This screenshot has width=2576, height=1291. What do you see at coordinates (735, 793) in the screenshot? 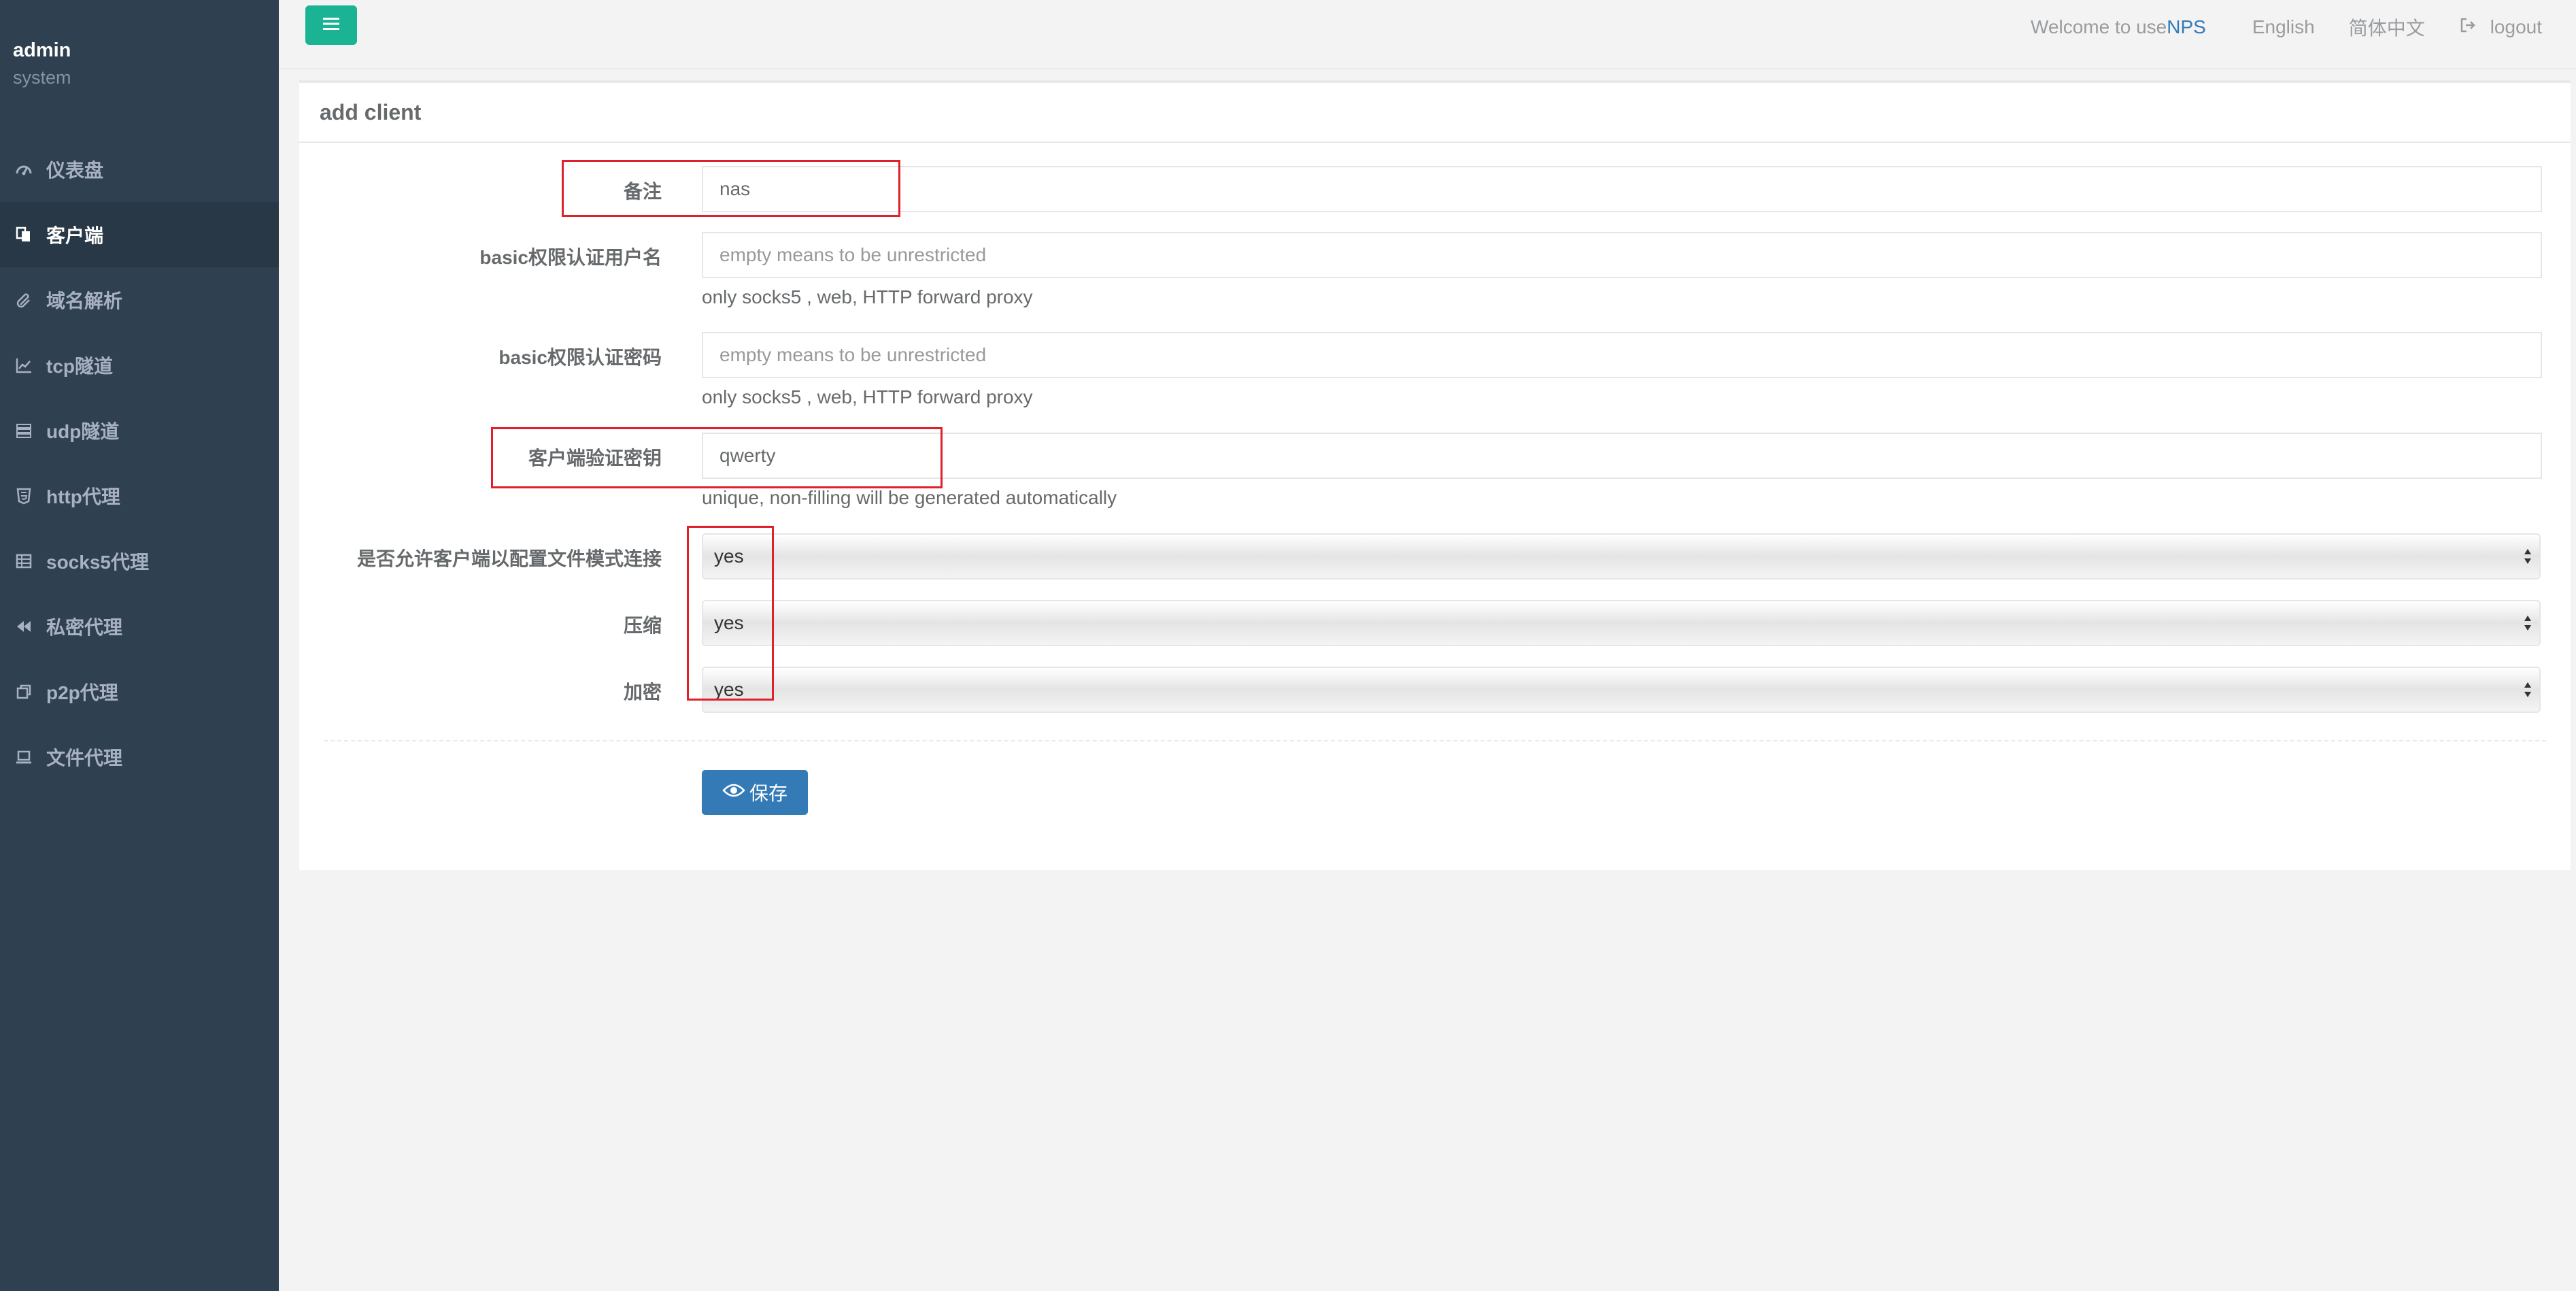
I see `eye-icon` at bounding box center [735, 793].